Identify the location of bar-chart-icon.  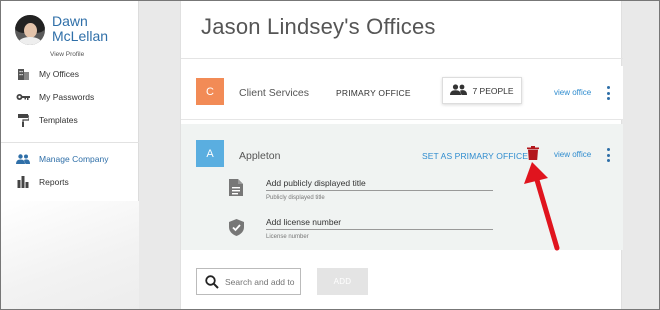
(23, 182).